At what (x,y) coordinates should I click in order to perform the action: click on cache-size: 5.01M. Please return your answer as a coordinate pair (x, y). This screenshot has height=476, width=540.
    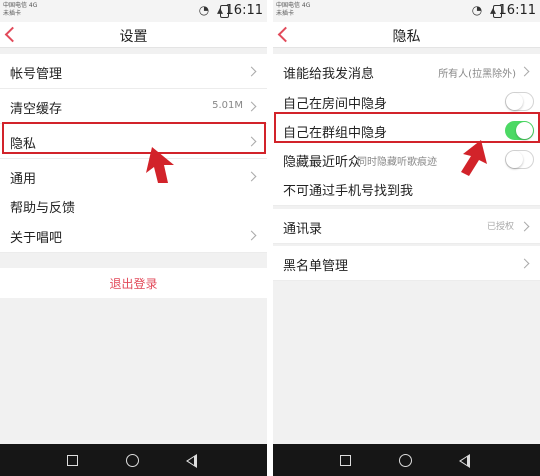
    Looking at the image, I should click on (227, 105).